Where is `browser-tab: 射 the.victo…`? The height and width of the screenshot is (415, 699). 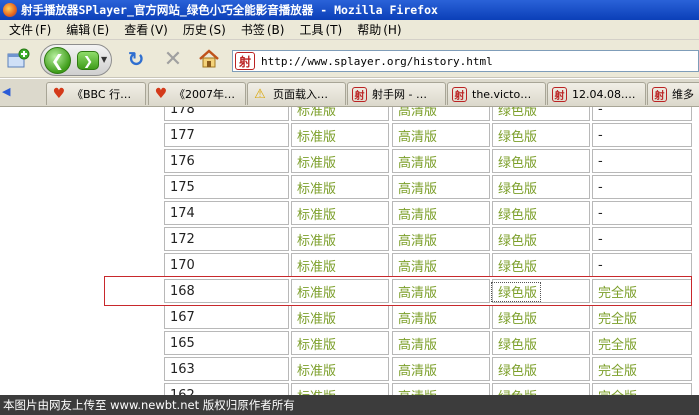 browser-tab: 射 the.victo… is located at coordinates (496, 93).